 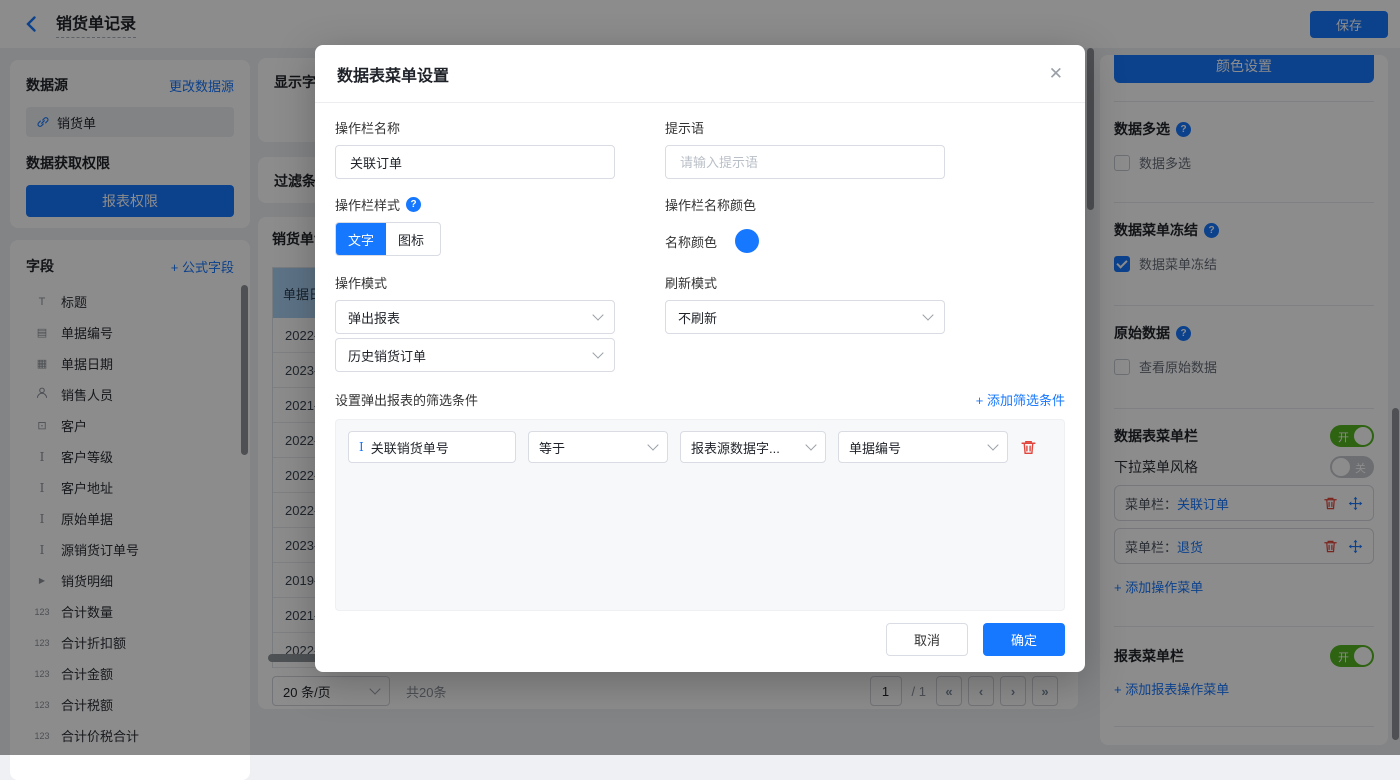 What do you see at coordinates (368, 128) in the screenshot?
I see `bar-name-label: 操作栏名称` at bounding box center [368, 128].